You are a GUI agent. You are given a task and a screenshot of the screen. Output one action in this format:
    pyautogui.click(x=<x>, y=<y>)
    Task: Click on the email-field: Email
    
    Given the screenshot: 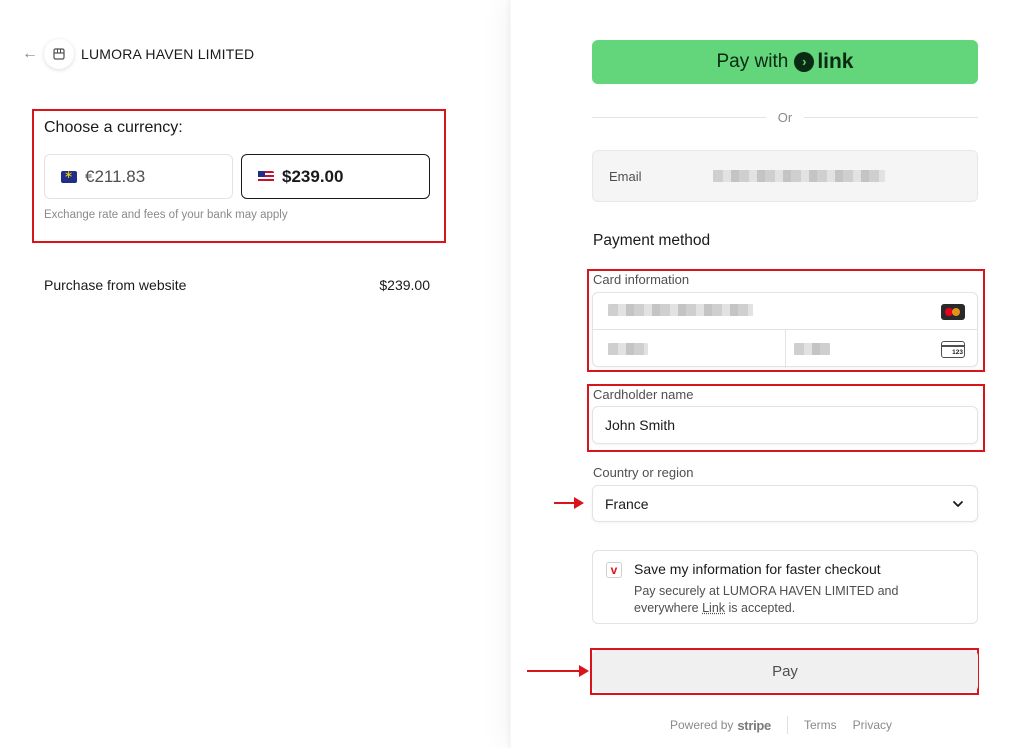 What is the action you would take?
    pyautogui.click(x=785, y=176)
    